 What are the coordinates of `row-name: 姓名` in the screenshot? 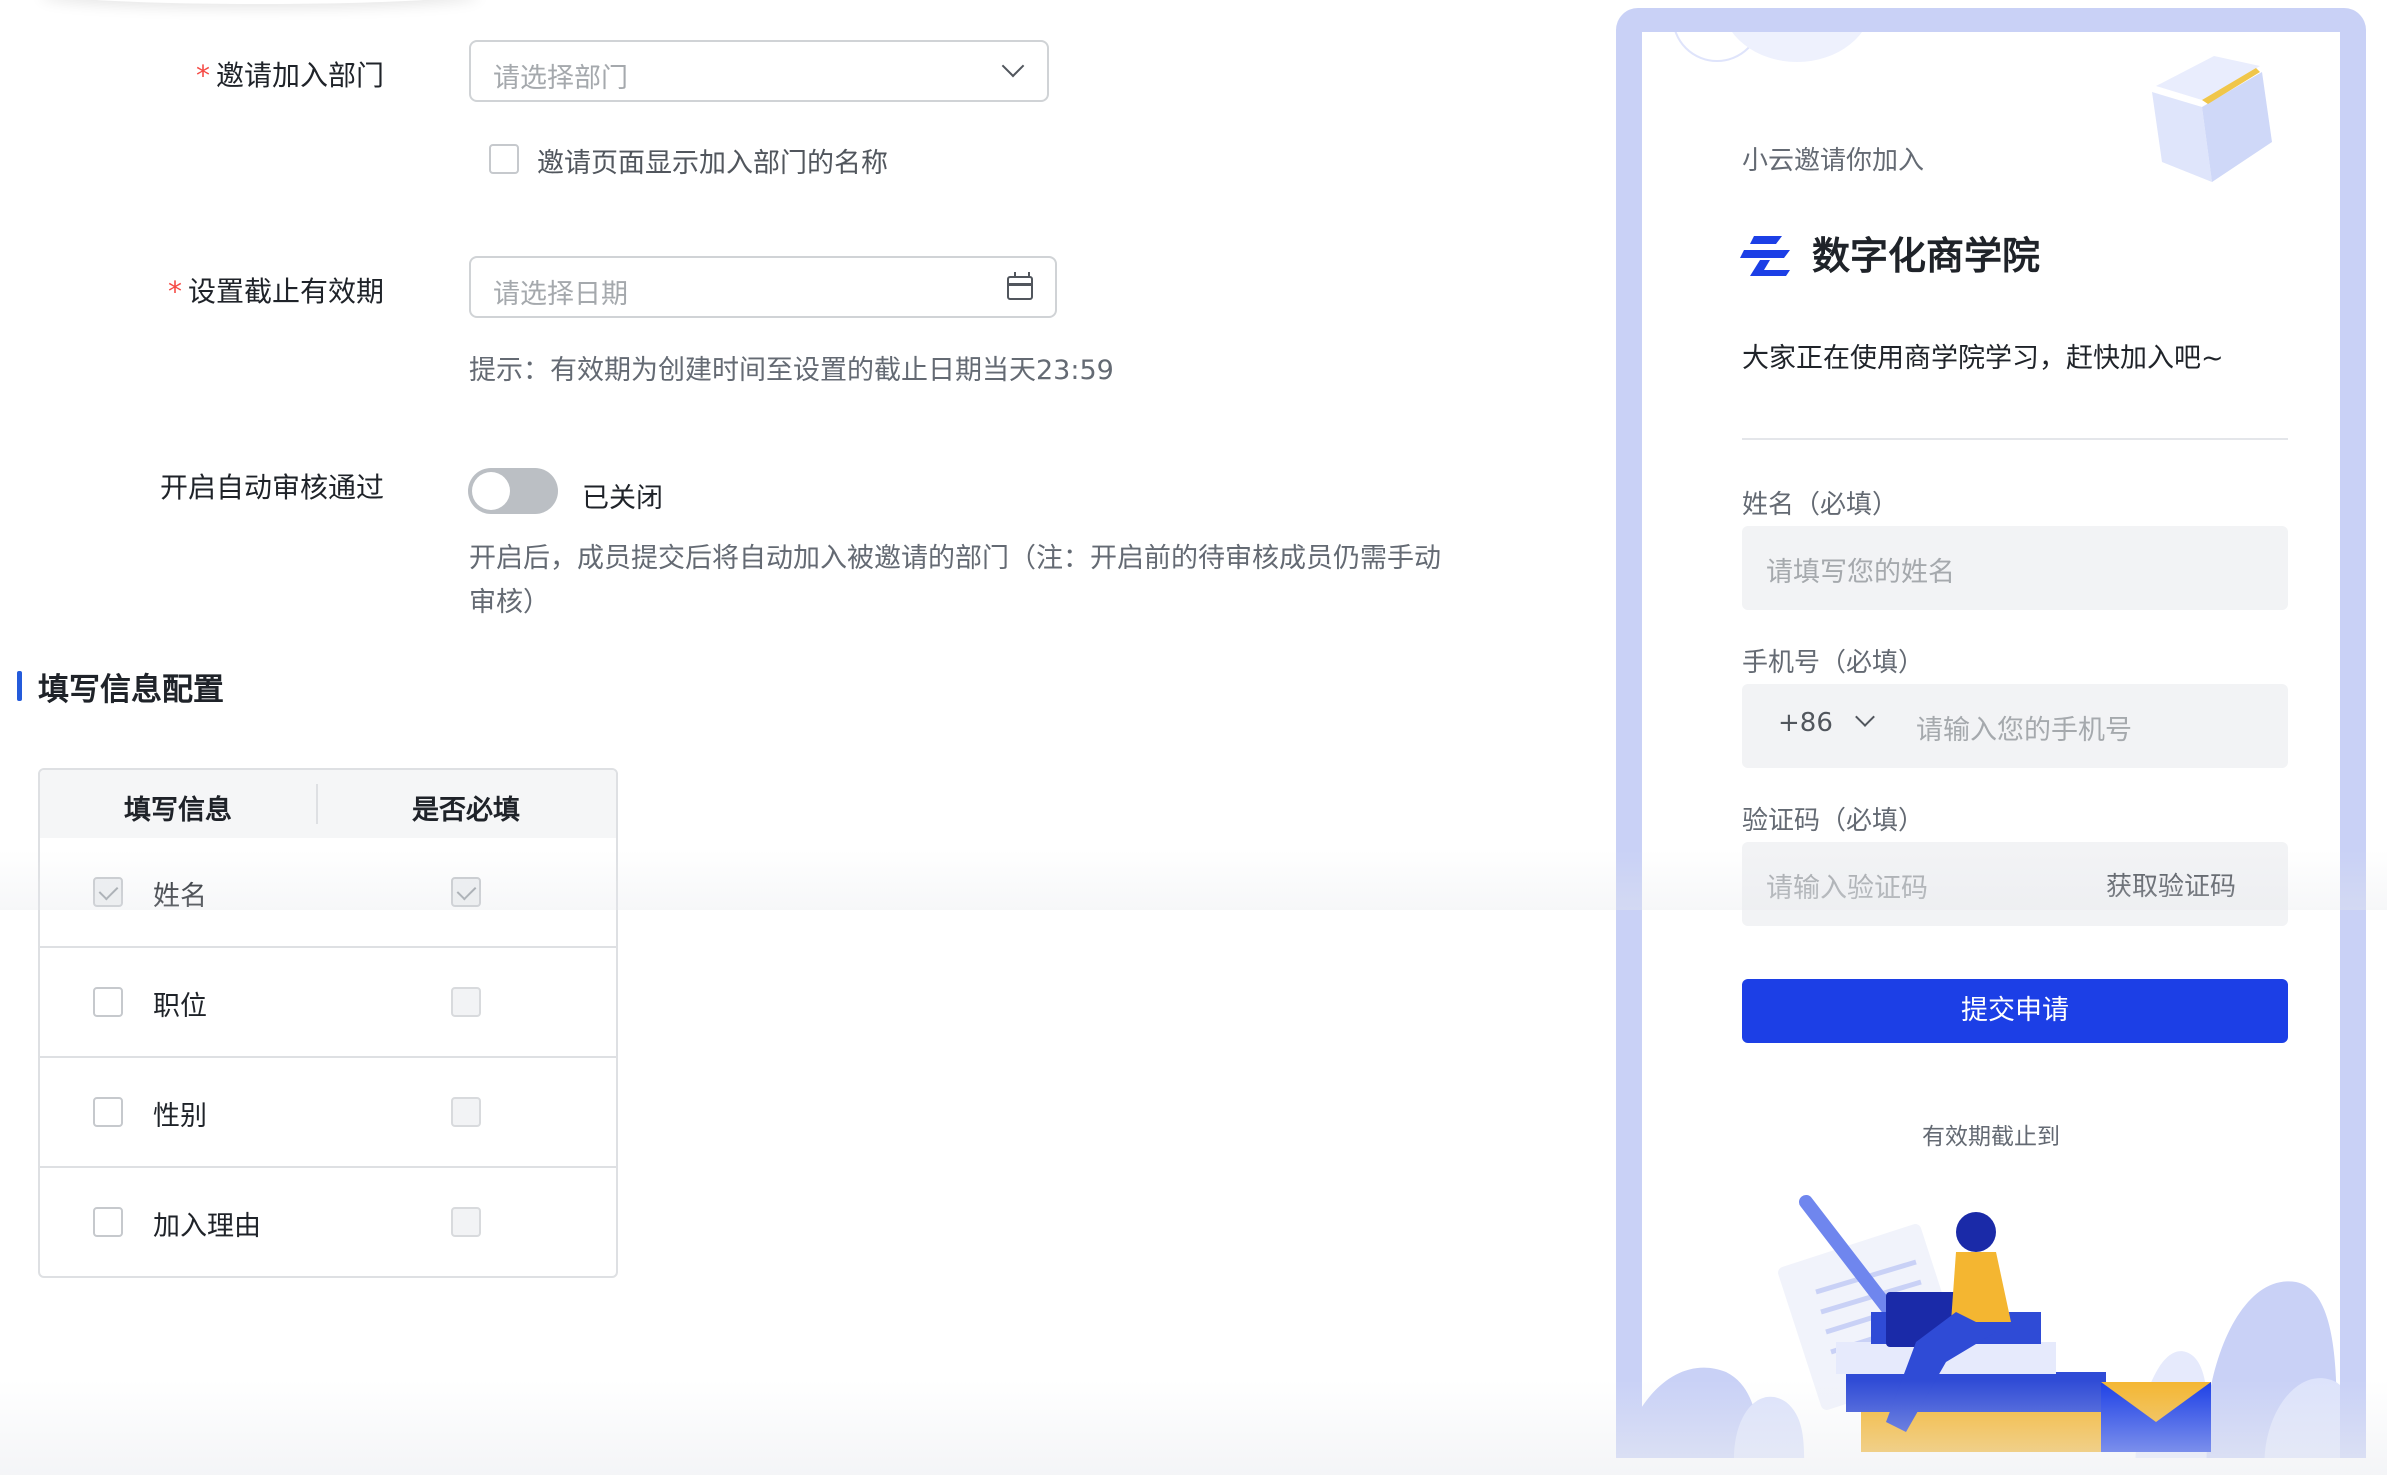 It's located at (180, 896).